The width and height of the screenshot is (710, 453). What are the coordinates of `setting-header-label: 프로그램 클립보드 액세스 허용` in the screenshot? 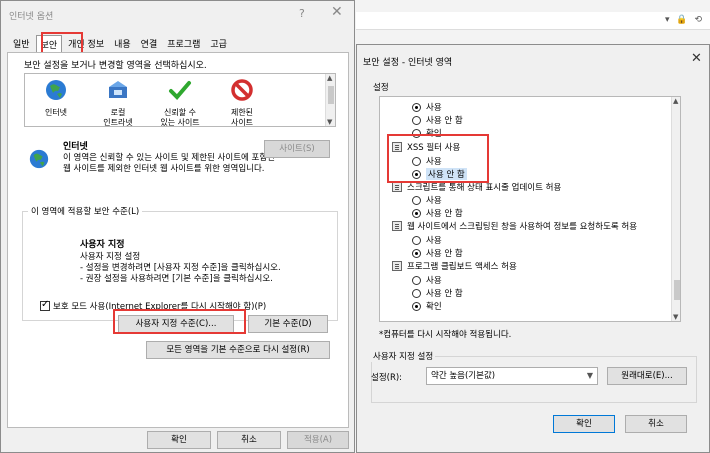 It's located at (462, 267).